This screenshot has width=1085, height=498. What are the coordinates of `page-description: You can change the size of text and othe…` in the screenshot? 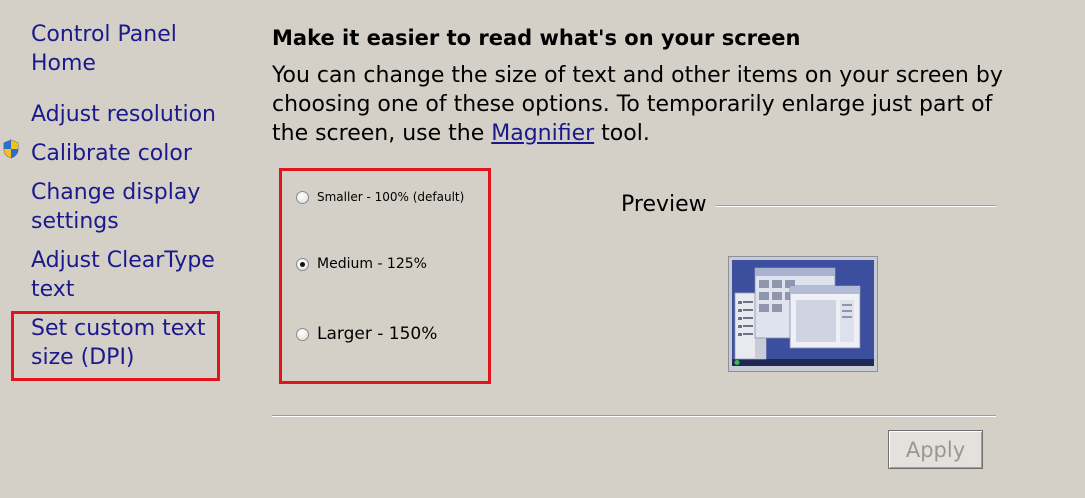 It's located at (652, 104).